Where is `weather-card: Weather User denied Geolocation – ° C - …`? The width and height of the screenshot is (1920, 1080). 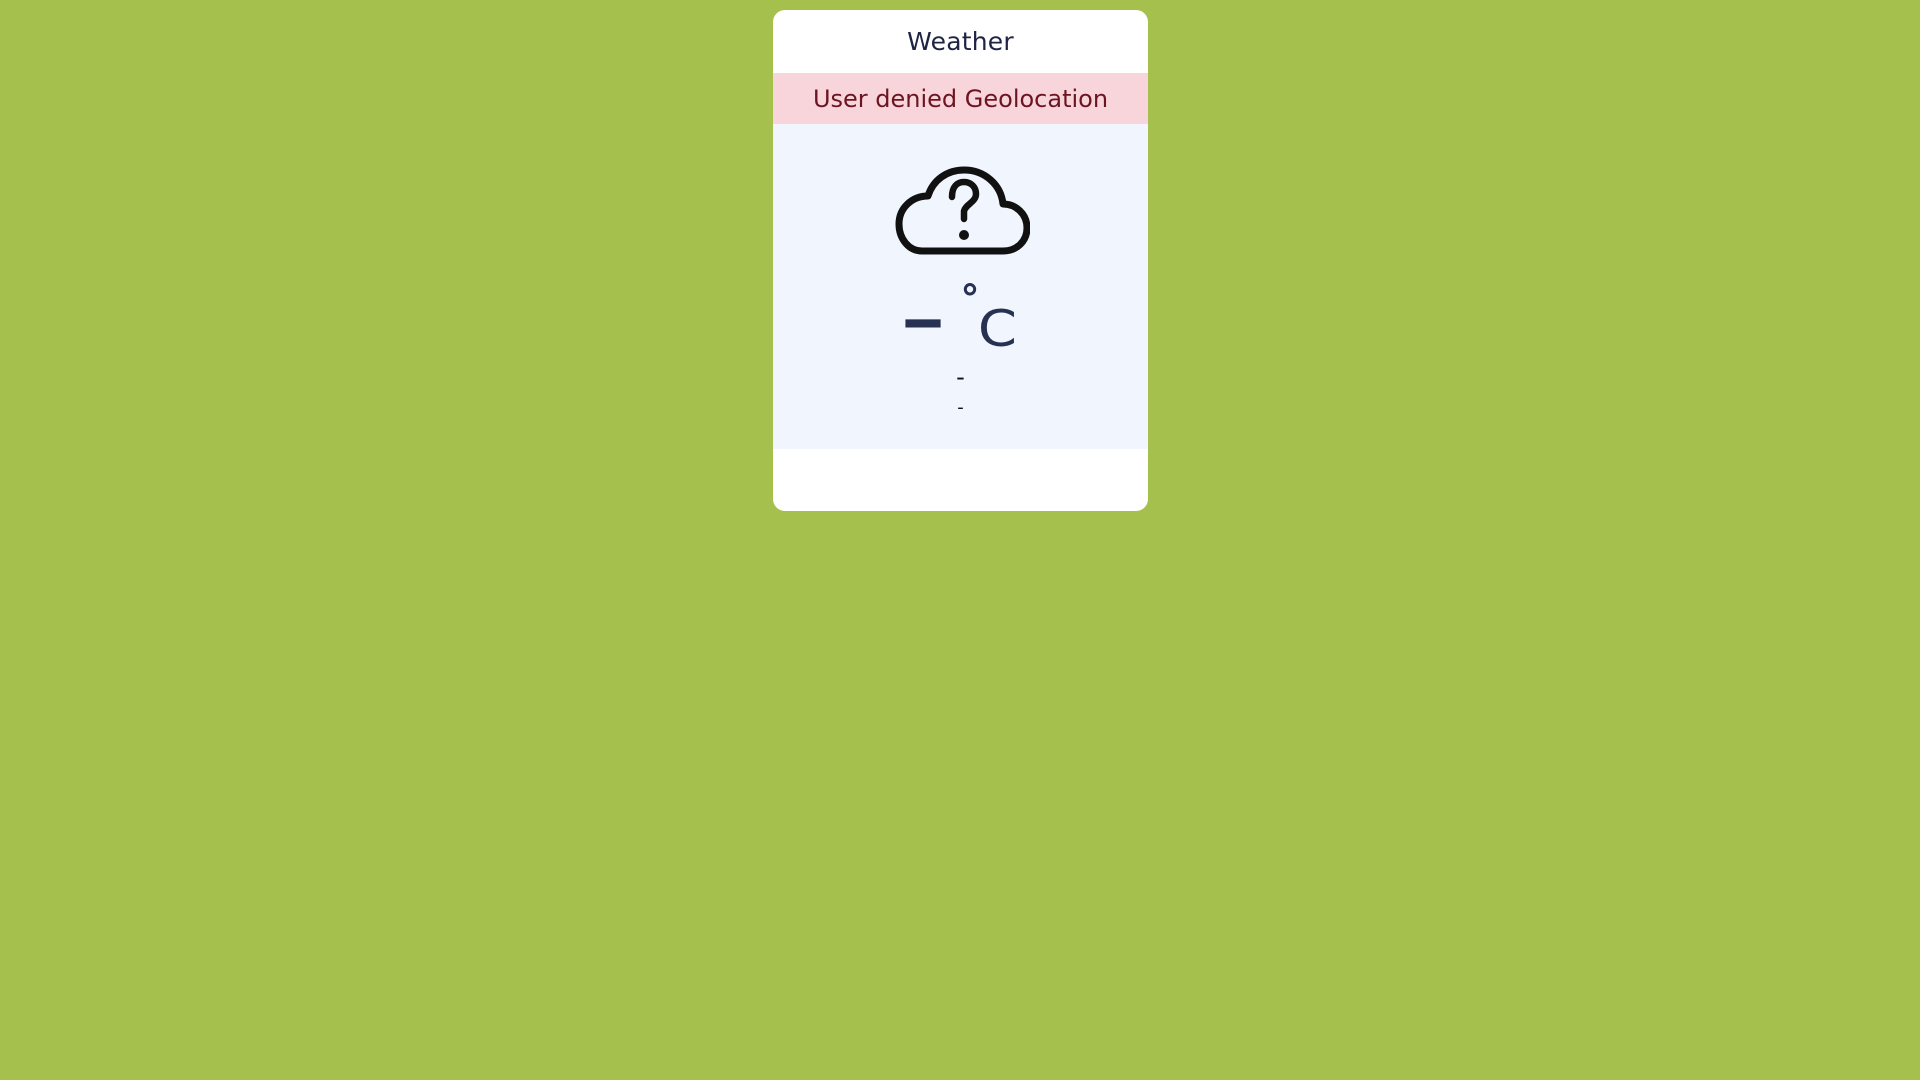 weather-card: Weather User denied Geolocation – ° C - … is located at coordinates (960, 260).